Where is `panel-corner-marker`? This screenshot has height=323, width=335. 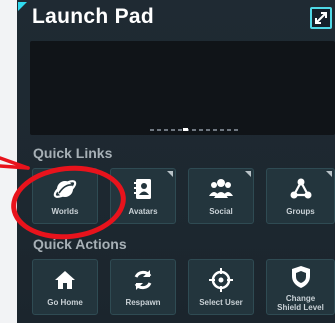 panel-corner-marker is located at coordinates (22, 6).